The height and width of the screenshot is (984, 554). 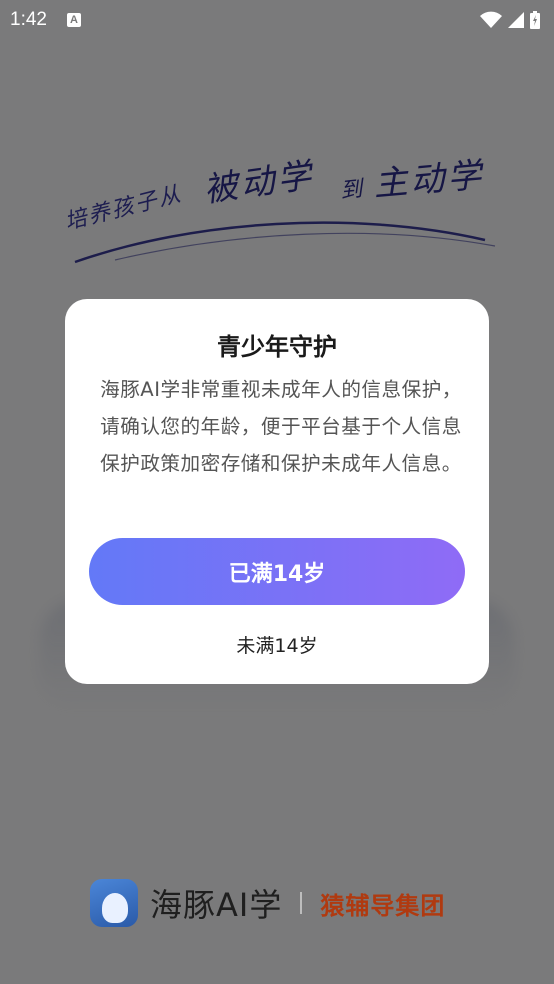 I want to click on brand-name: 海豚AI学, so click(x=216, y=905).